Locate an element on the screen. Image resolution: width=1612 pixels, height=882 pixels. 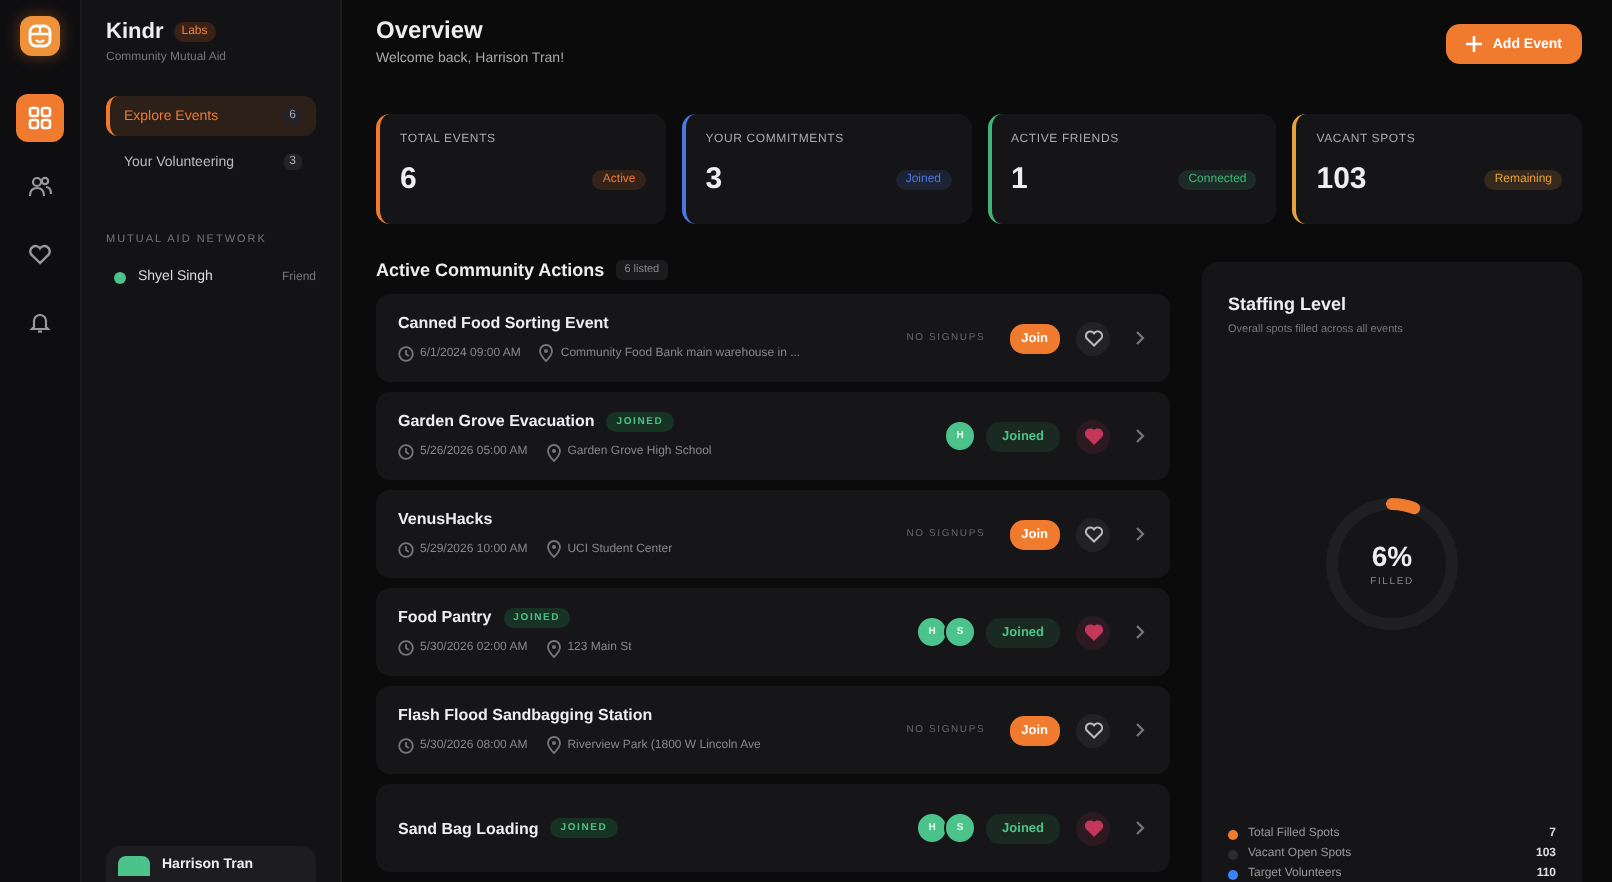
panel-title: Staffing Level is located at coordinates (1288, 304).